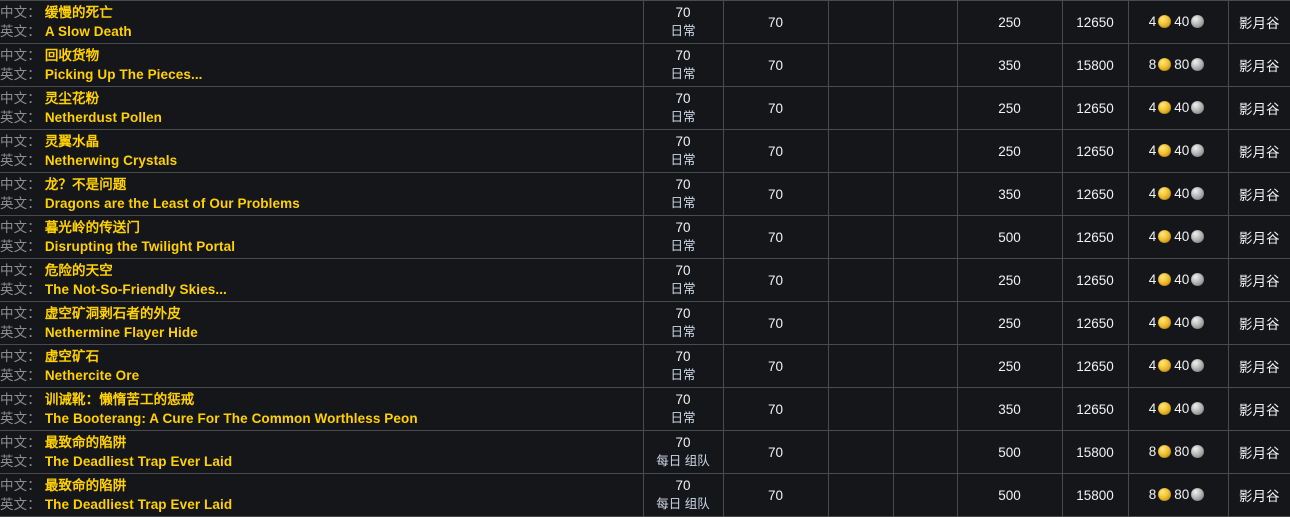 The height and width of the screenshot is (517, 1290). I want to click on quest-name-en: Disrupting the Twilight Portal, so click(140, 246).